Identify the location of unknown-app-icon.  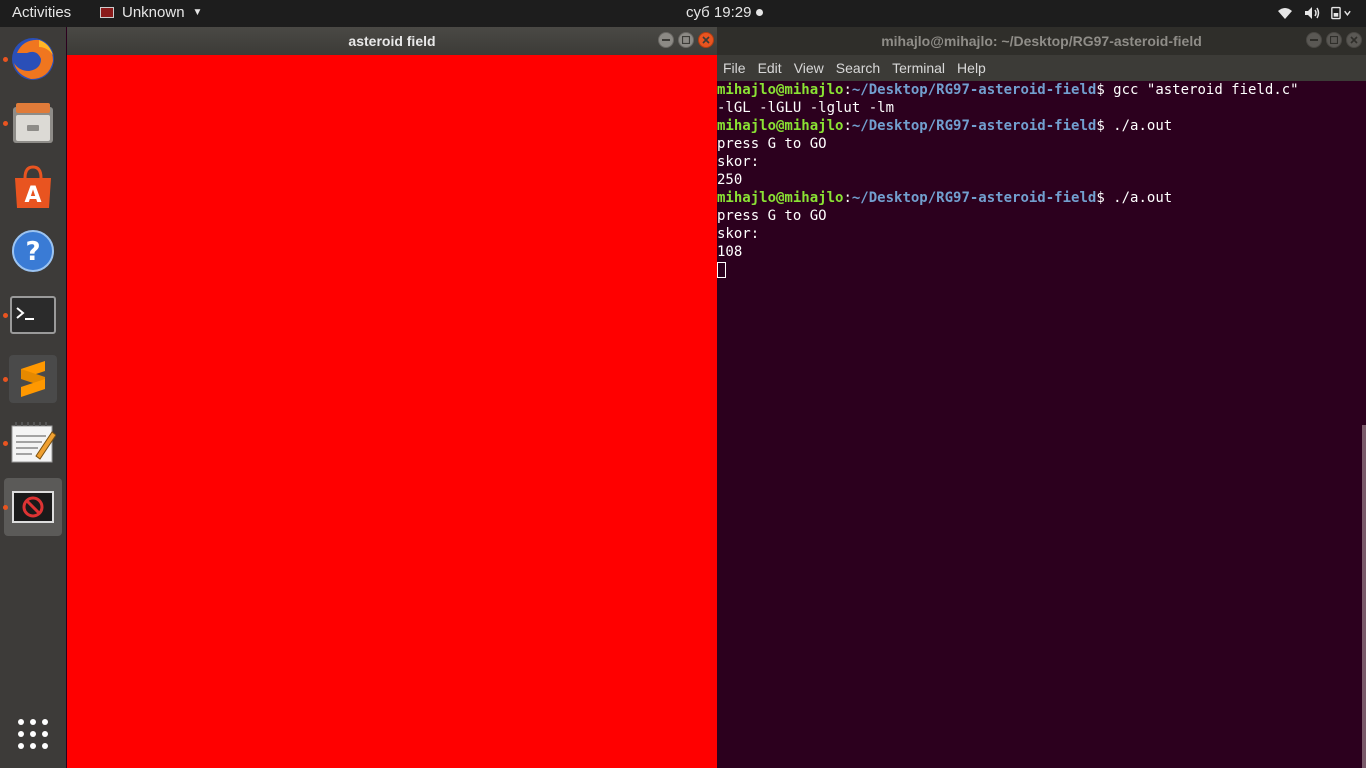
(33, 507).